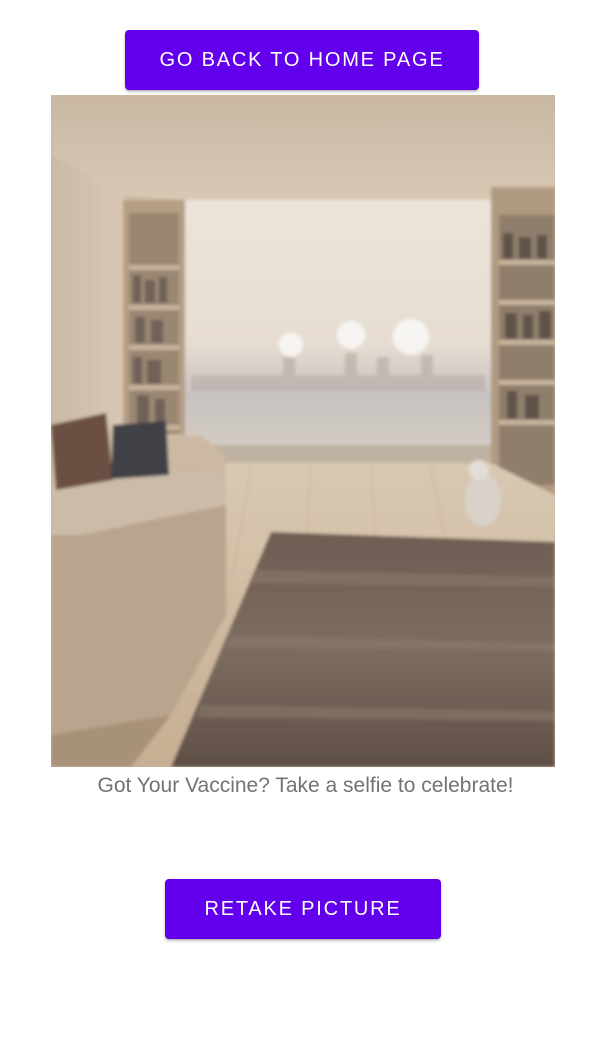 This screenshot has height=1040, width=611. I want to click on retake-picture-button: Retake picture, so click(303, 909).